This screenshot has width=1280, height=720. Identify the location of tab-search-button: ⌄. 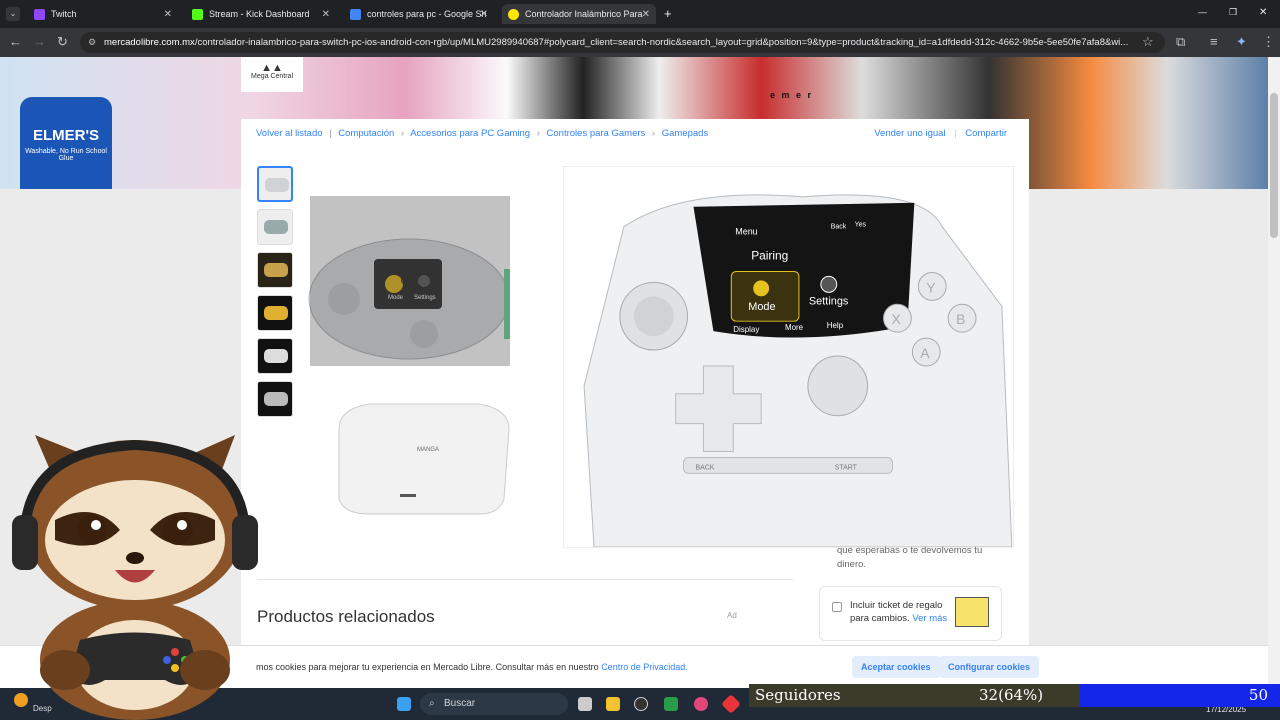
(13, 14).